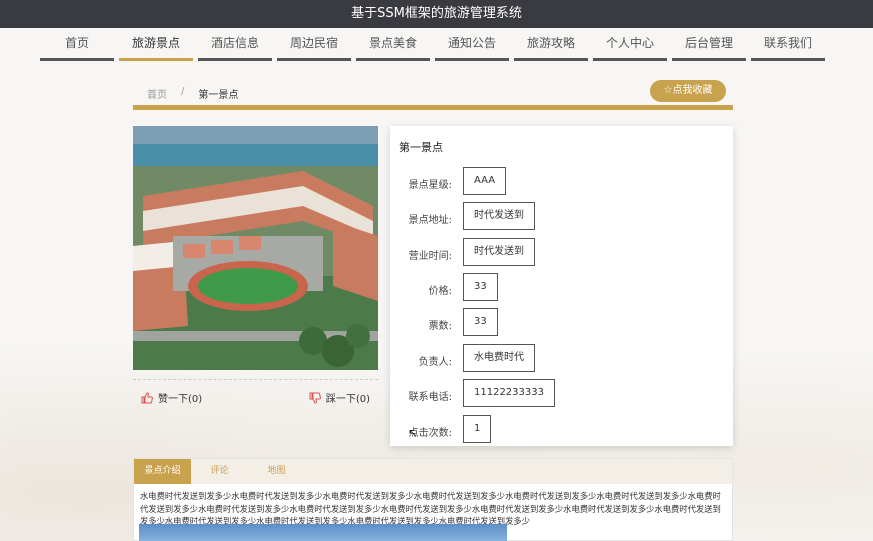 The height and width of the screenshot is (541, 873). I want to click on attraction-photo, so click(255, 248).